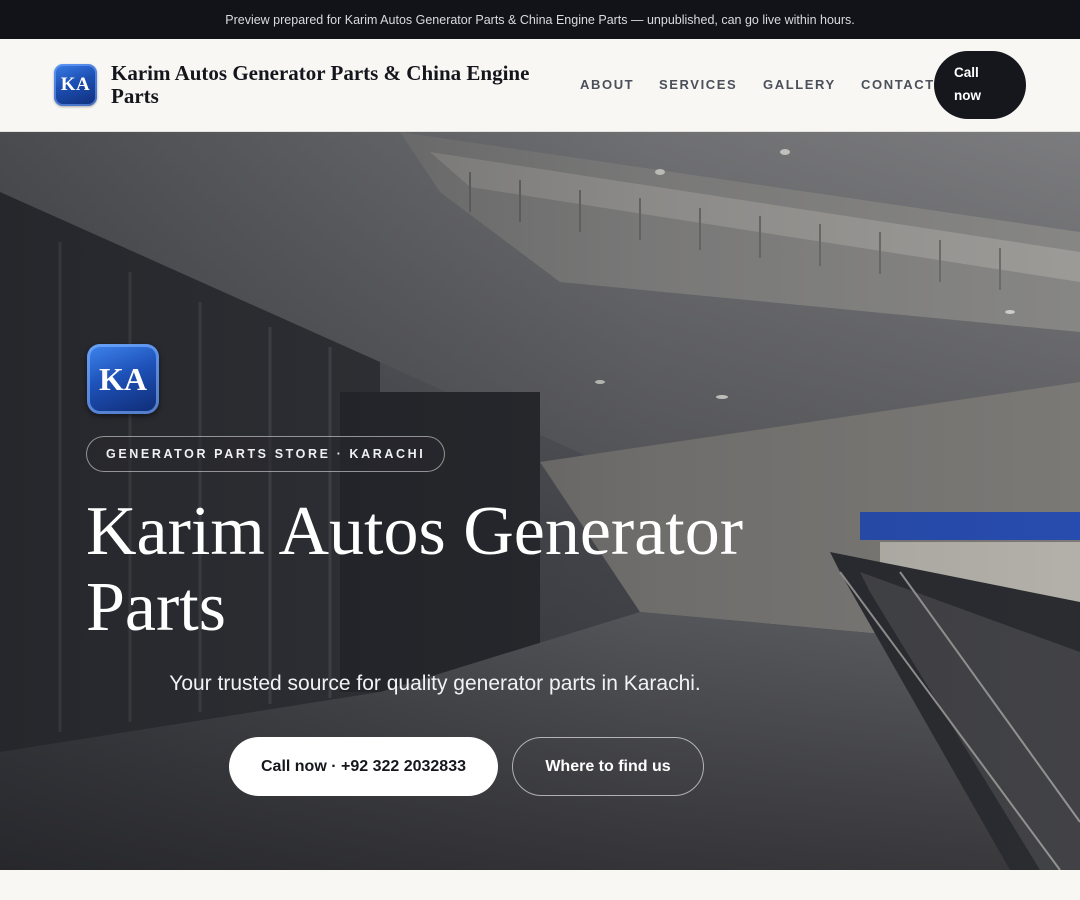 Image resolution: width=1080 pixels, height=900 pixels. Describe the element at coordinates (967, 95) in the screenshot. I see `call-button-line2: now` at that location.